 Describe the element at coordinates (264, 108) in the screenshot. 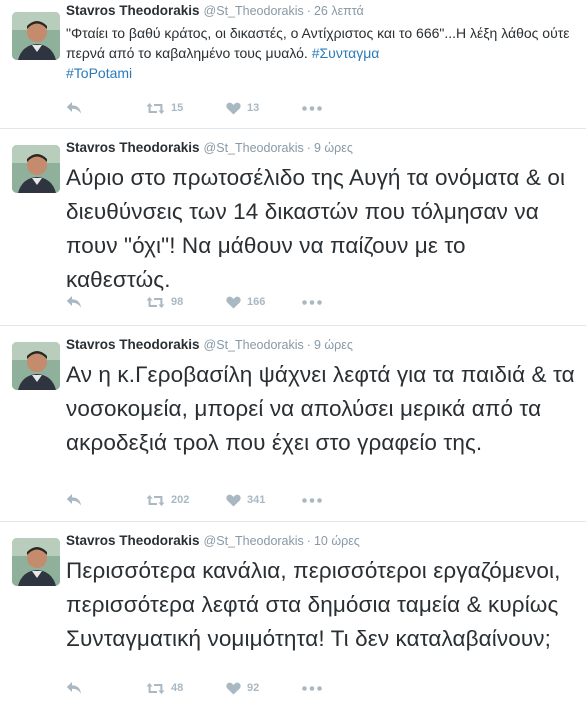

I see `like-button: 13` at that location.